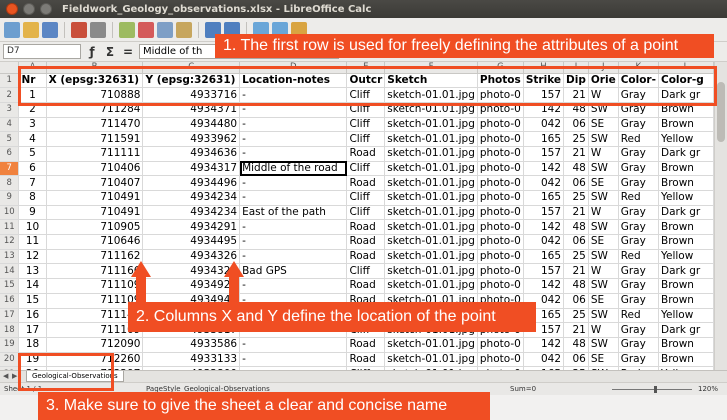 The height and width of the screenshot is (420, 727). What do you see at coordinates (32, 125) in the screenshot?
I see `cell: 3` at bounding box center [32, 125].